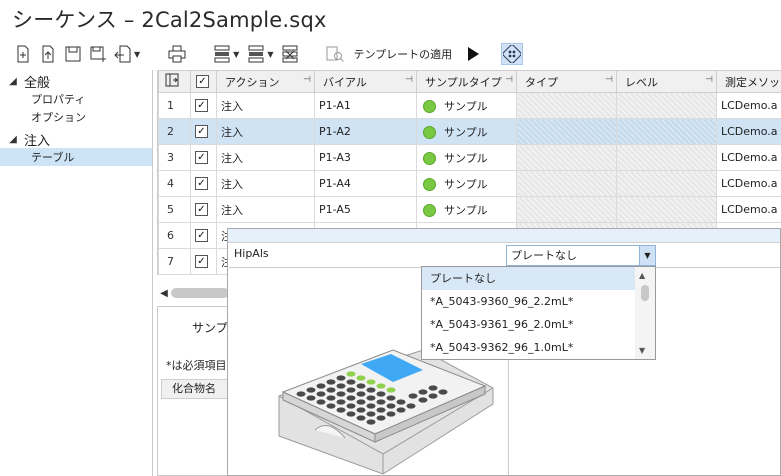 The image size is (781, 476). What do you see at coordinates (58, 99) in the screenshot?
I see `tree-item-label: プロパティ` at bounding box center [58, 99].